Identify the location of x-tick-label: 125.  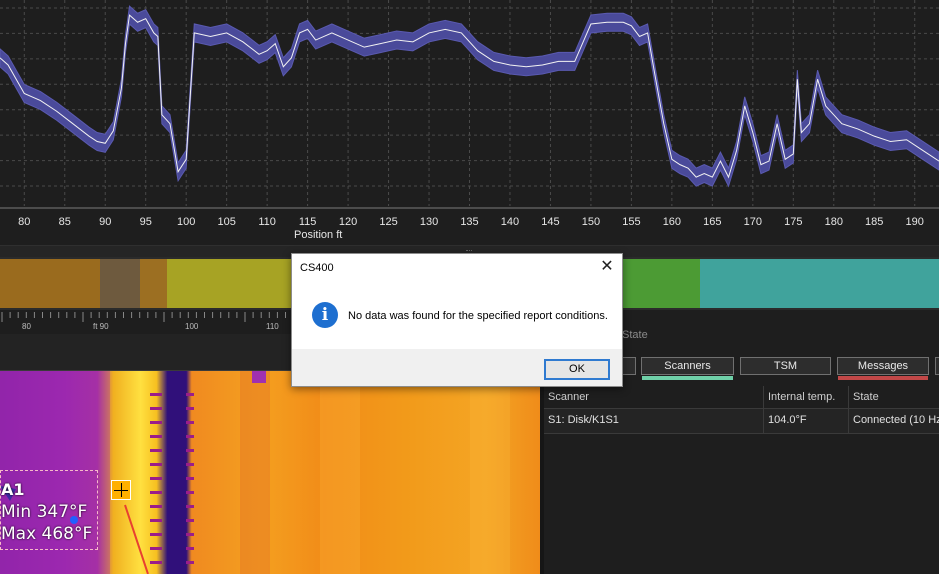
(388, 222).